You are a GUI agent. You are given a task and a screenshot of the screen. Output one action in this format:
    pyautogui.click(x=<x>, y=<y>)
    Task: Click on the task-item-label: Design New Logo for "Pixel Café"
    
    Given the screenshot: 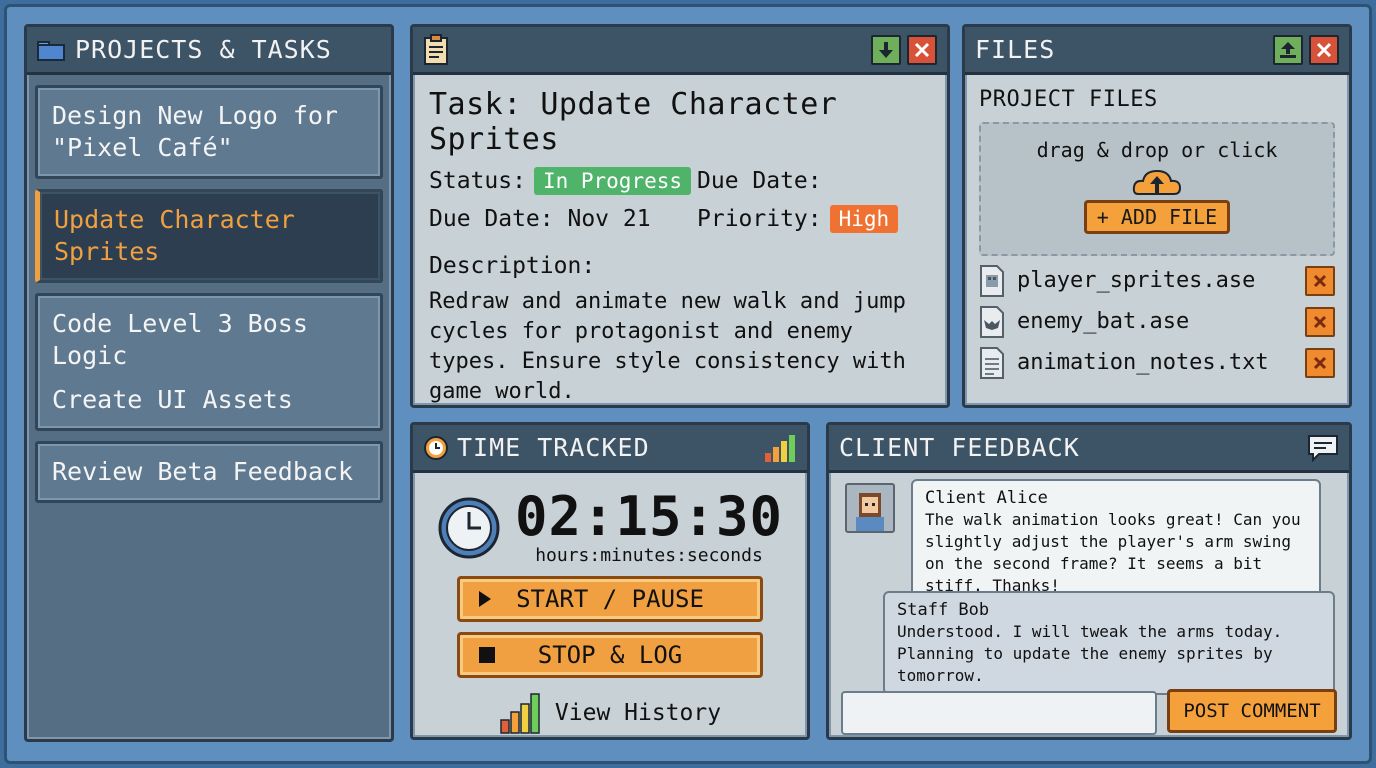 What is the action you would take?
    pyautogui.click(x=195, y=131)
    